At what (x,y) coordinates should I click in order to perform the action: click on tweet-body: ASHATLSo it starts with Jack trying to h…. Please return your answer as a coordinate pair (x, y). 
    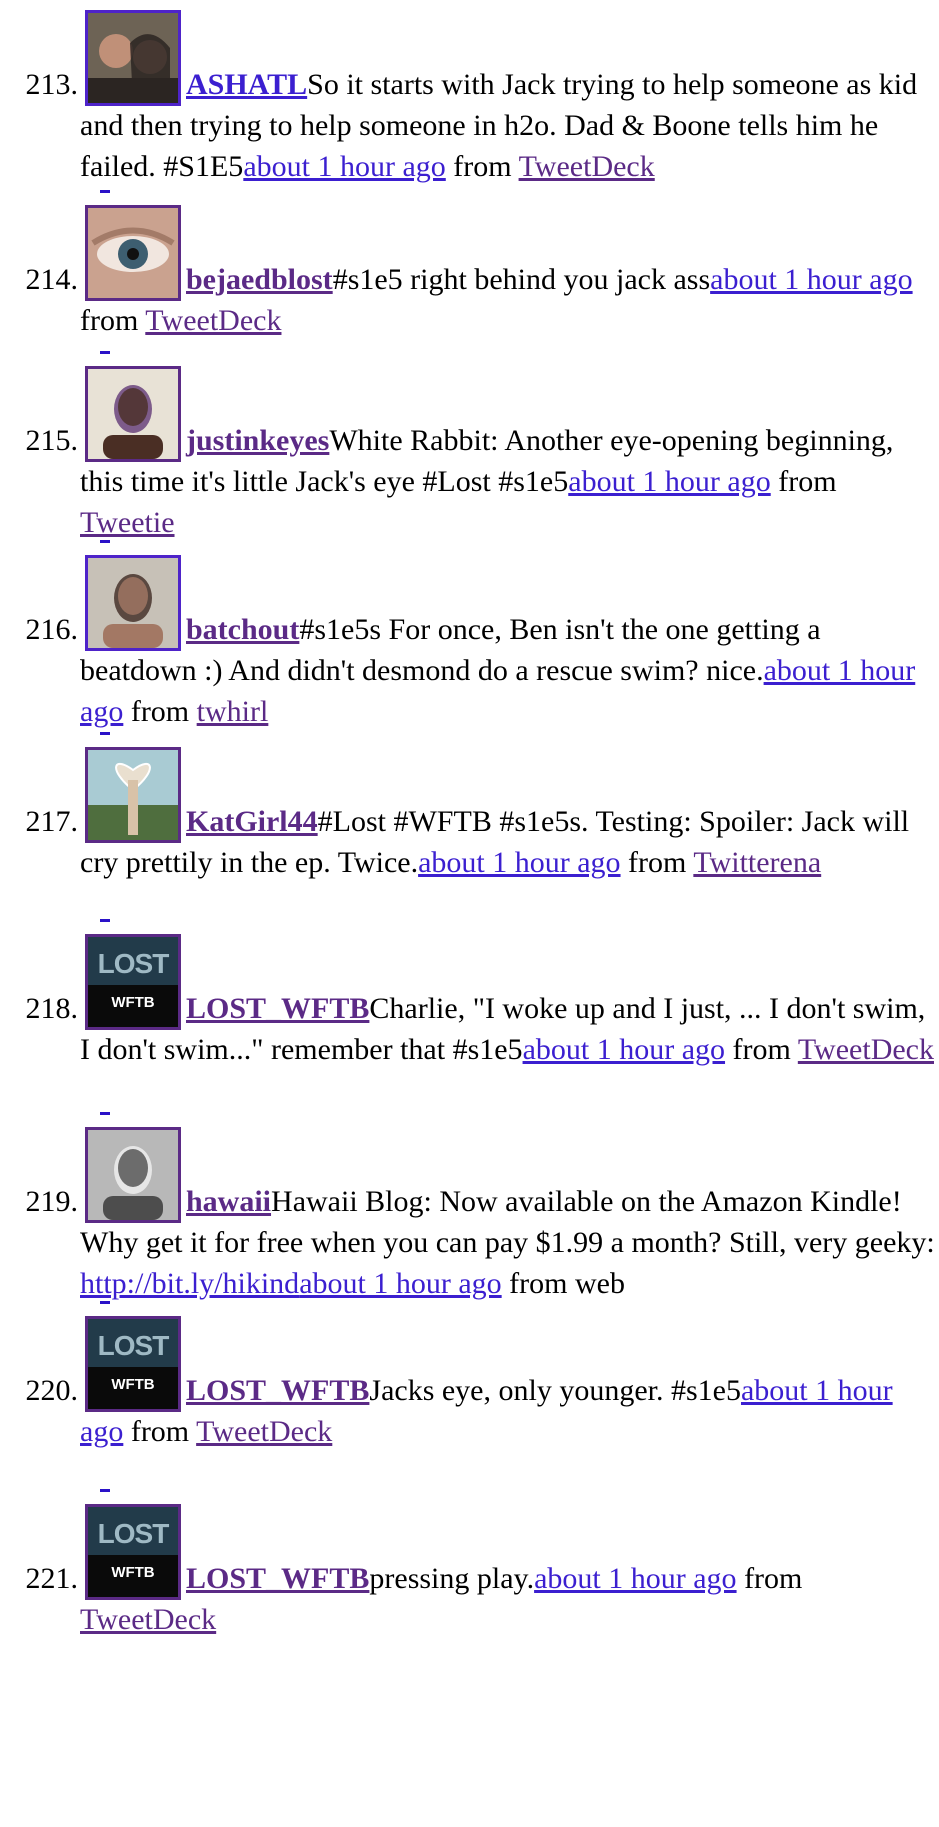
    Looking at the image, I should click on (507, 125).